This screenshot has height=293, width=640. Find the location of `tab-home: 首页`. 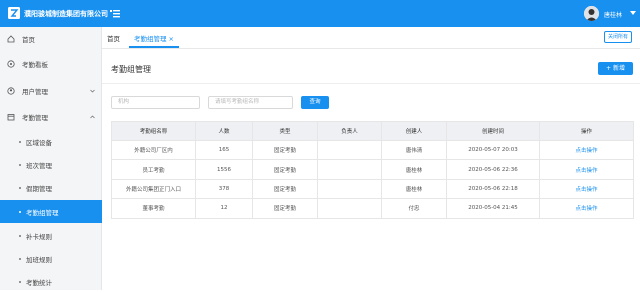

tab-home: 首页 is located at coordinates (113, 38).